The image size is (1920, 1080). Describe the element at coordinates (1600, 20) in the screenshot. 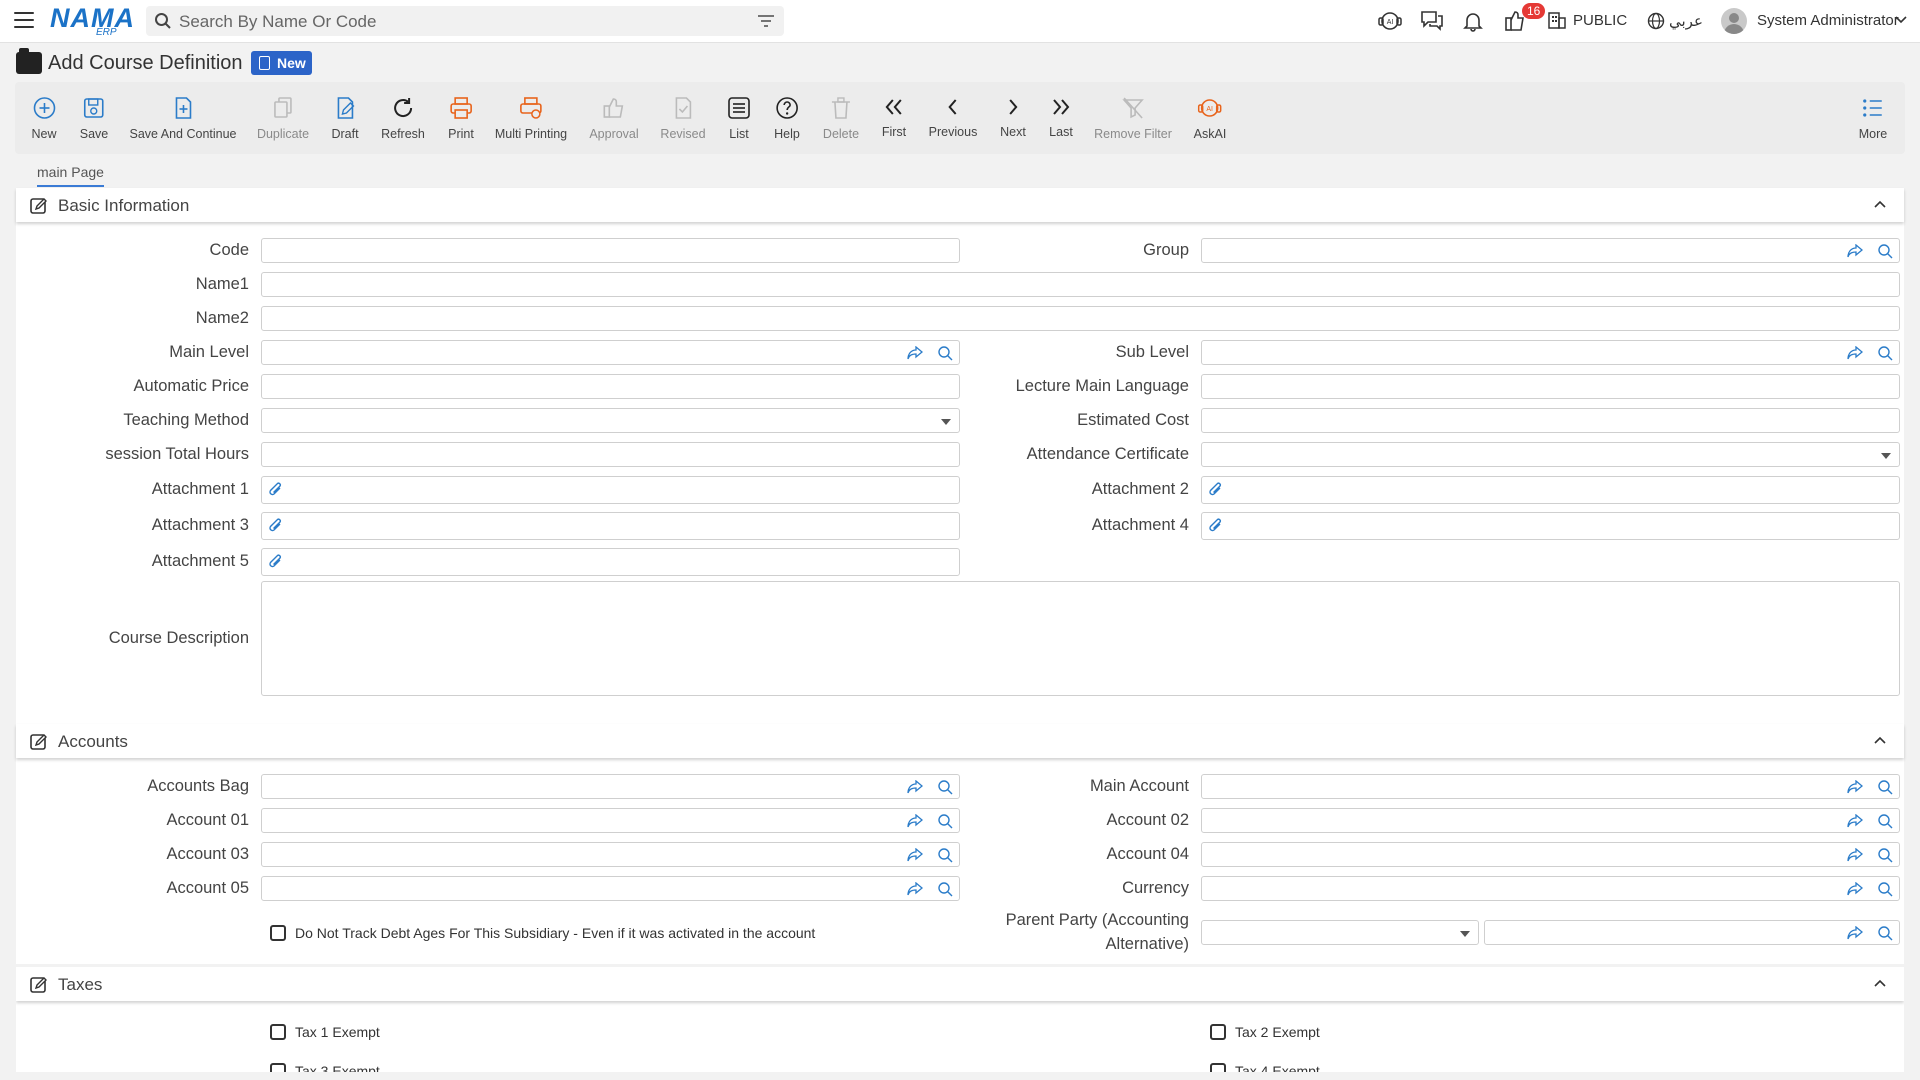

I see `company-selector: PUBLIC` at that location.